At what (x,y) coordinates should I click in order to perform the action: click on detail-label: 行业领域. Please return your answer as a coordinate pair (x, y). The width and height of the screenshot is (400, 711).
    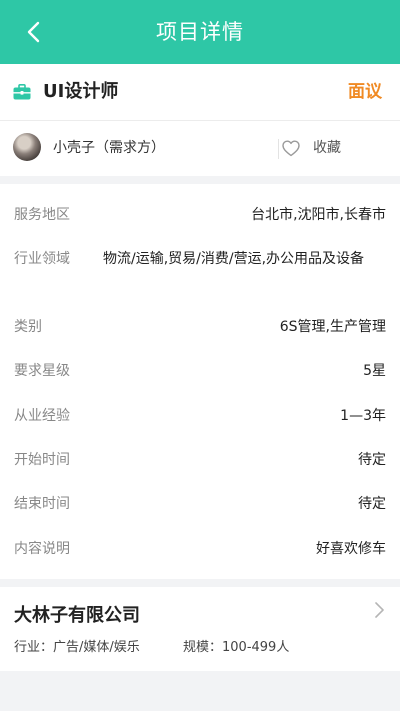
    Looking at the image, I should click on (42, 259).